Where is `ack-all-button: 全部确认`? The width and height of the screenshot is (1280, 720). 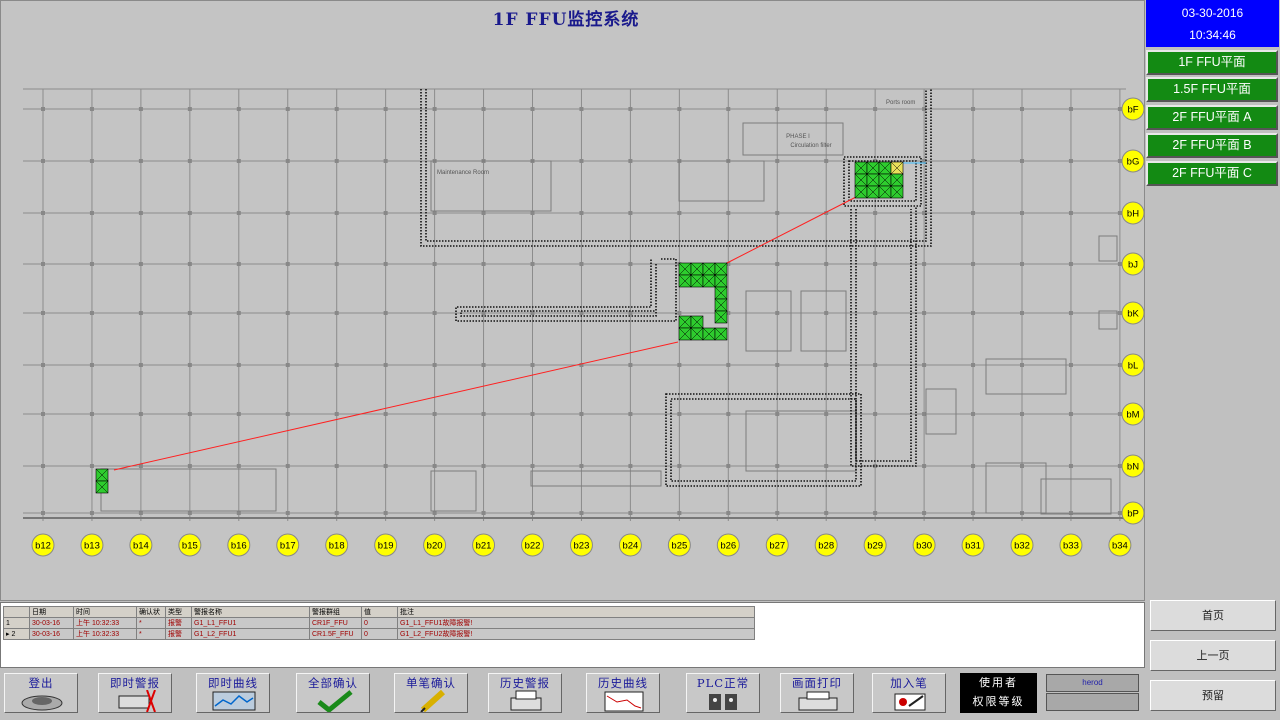 ack-all-button: 全部确认 is located at coordinates (333, 693).